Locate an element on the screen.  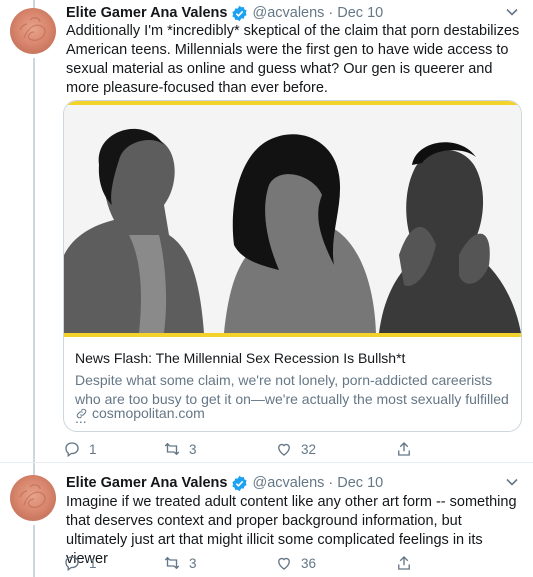
like-count: 32 is located at coordinates (309, 449).